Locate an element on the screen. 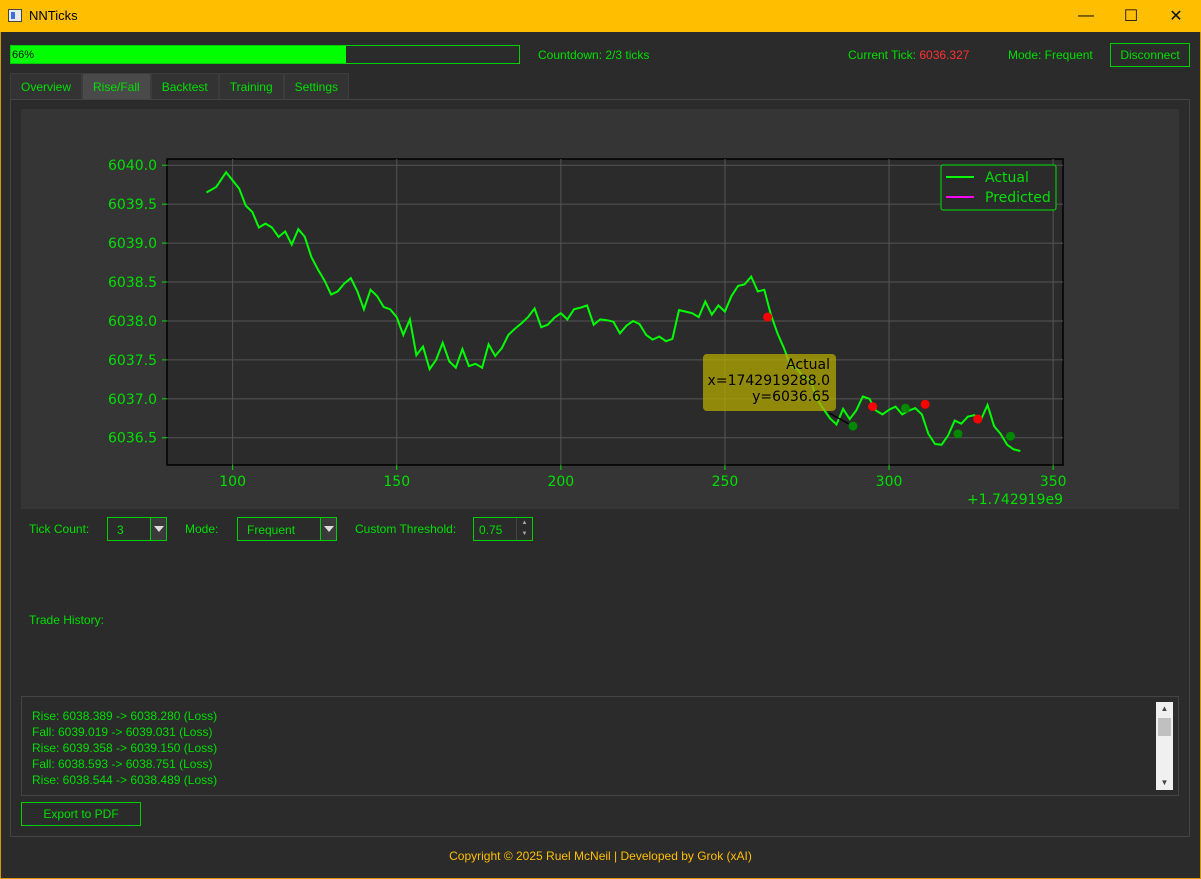 This screenshot has width=1201, height=879. threshold-label: Custom Threshold: is located at coordinates (406, 529).